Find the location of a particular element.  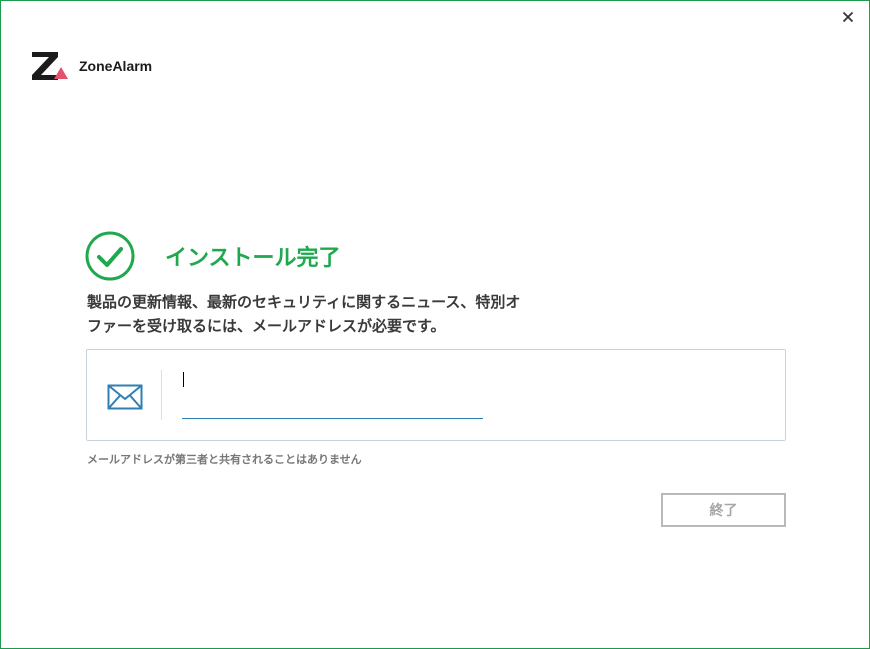

success-title: インストール完了 is located at coordinates (253, 258).